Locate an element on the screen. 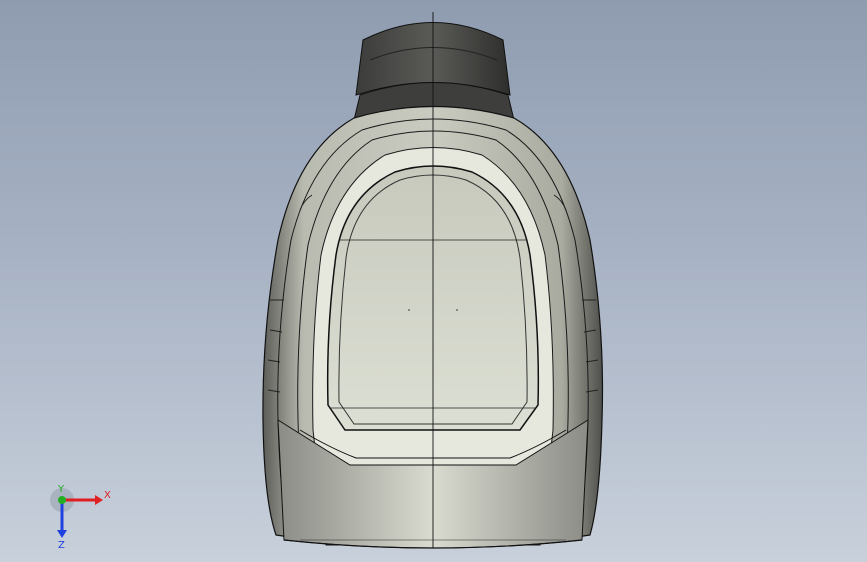 The image size is (867, 562). z-axis-head is located at coordinates (62, 534).